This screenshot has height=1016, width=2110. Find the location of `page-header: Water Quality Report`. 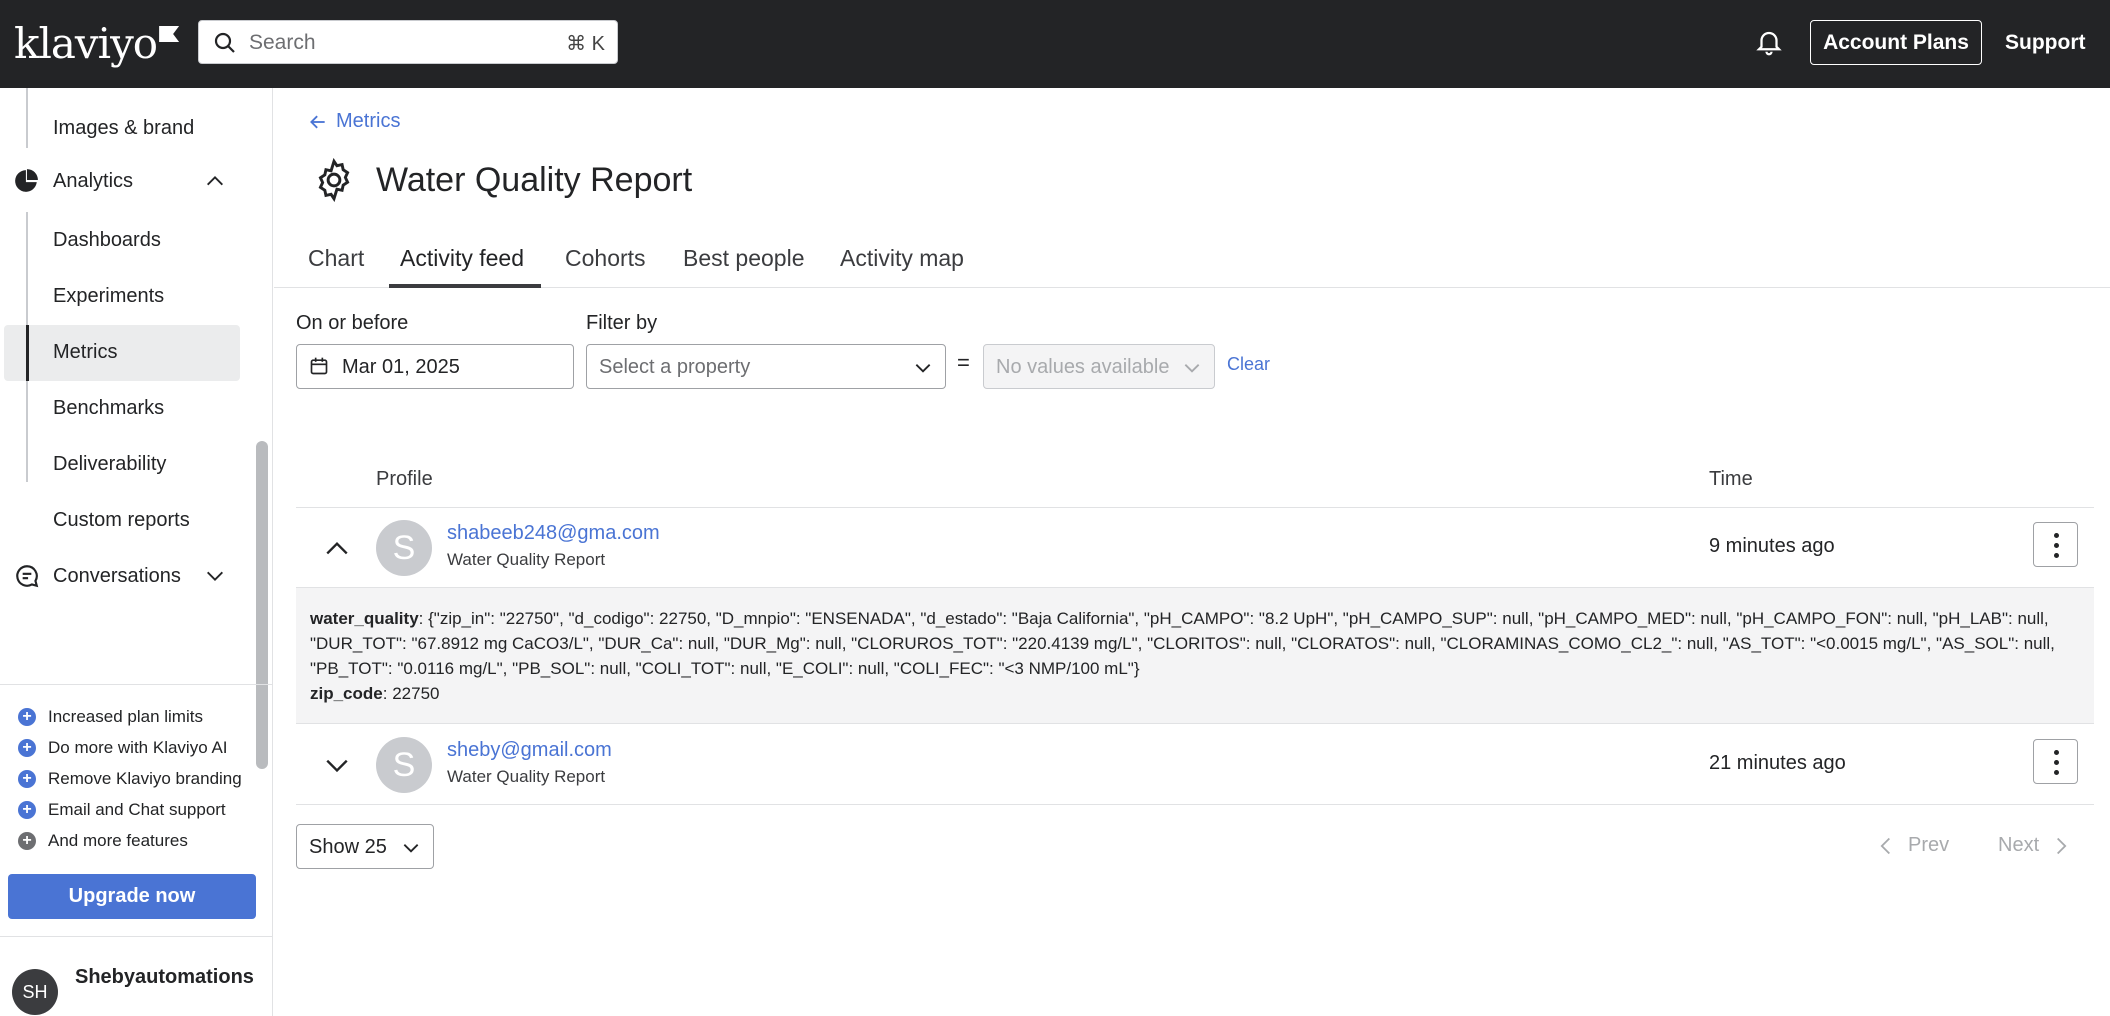

page-header: Water Quality Report is located at coordinates (502, 180).